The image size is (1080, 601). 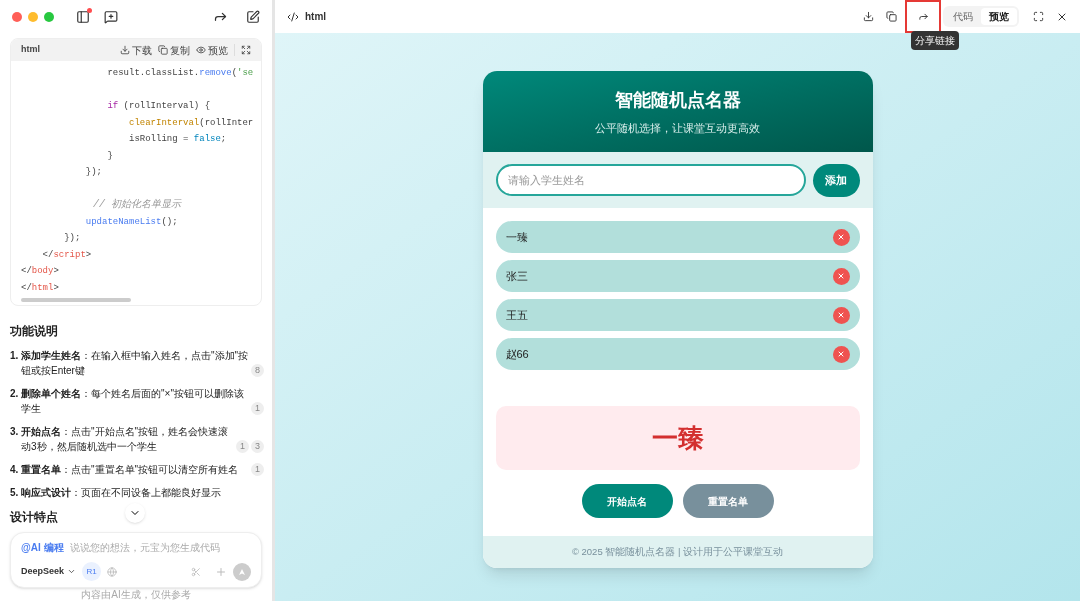 I want to click on code-file-icon, so click(x=293, y=16).